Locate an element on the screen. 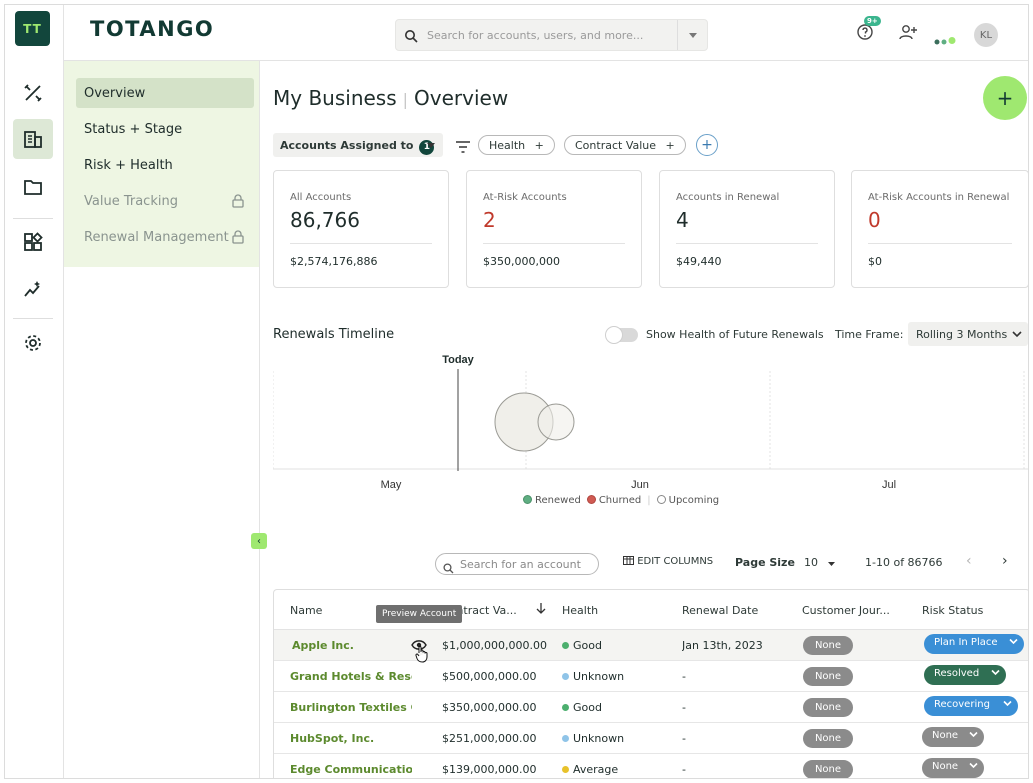 This screenshot has height=783, width=1033. column-header-renewal-date: Renewal Date is located at coordinates (720, 610).